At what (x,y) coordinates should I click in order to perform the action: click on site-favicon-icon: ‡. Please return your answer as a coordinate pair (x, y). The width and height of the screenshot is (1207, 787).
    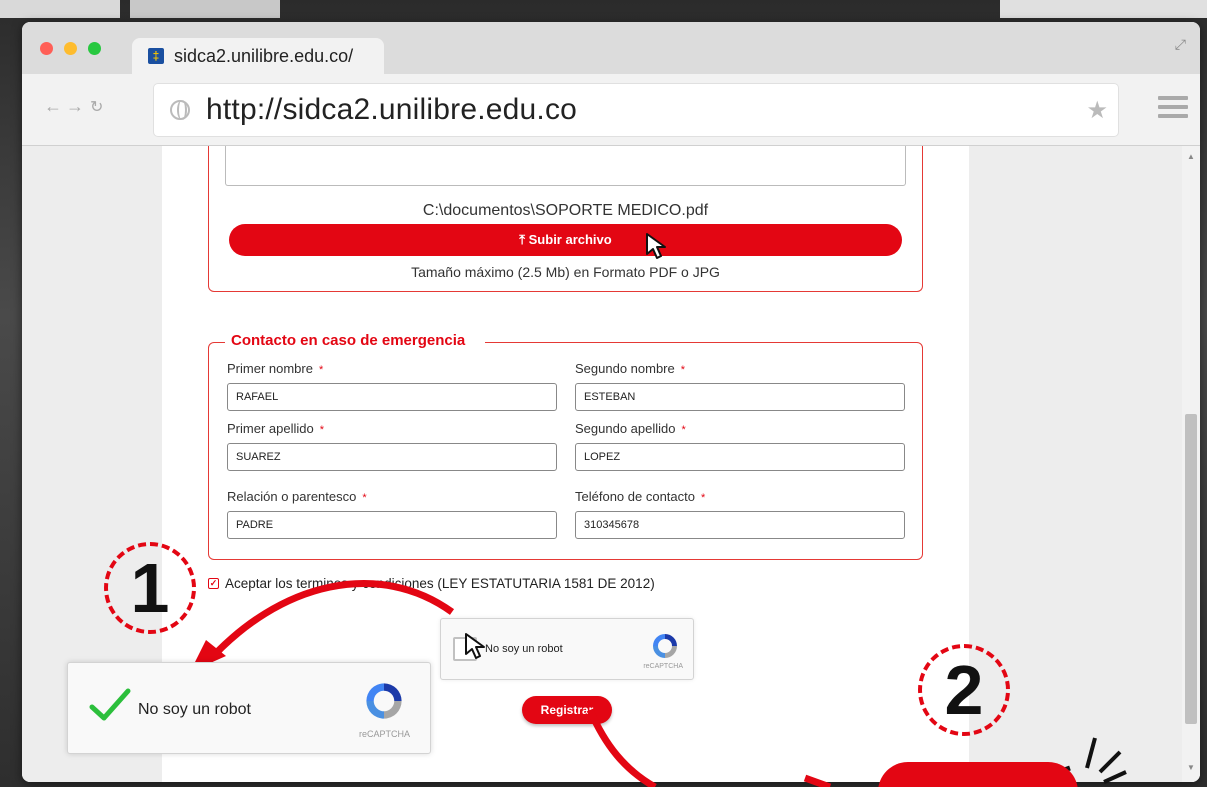
    Looking at the image, I should click on (156, 56).